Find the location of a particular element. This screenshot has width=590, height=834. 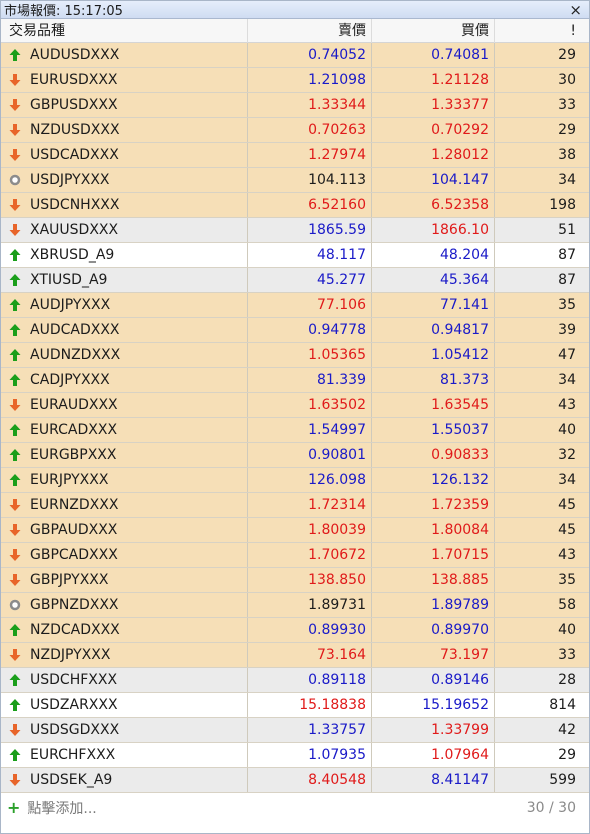

spread-value: 51 is located at coordinates (567, 230).